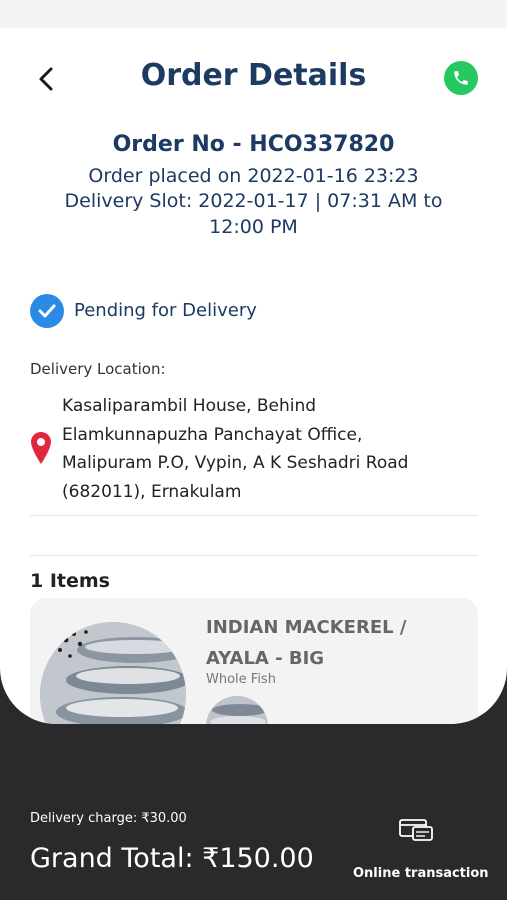  I want to click on address-line: Malipuram P.O, Vypin, A K Seshadri Road, so click(235, 463).